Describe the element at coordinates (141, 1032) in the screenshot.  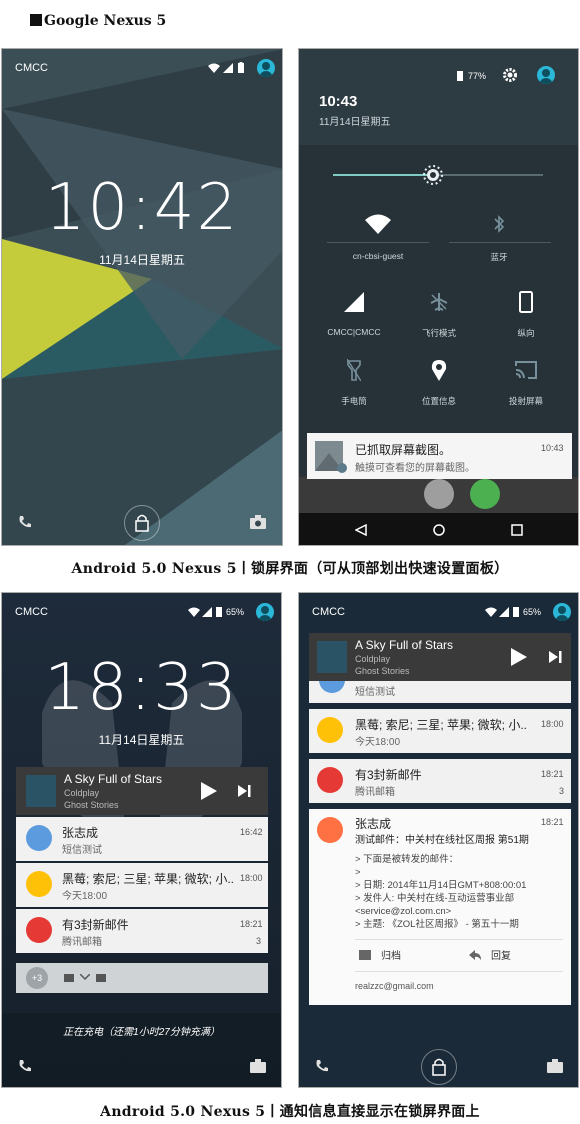
I see `charging-status: 正在充电（还需1小时27分钟充满）` at that location.